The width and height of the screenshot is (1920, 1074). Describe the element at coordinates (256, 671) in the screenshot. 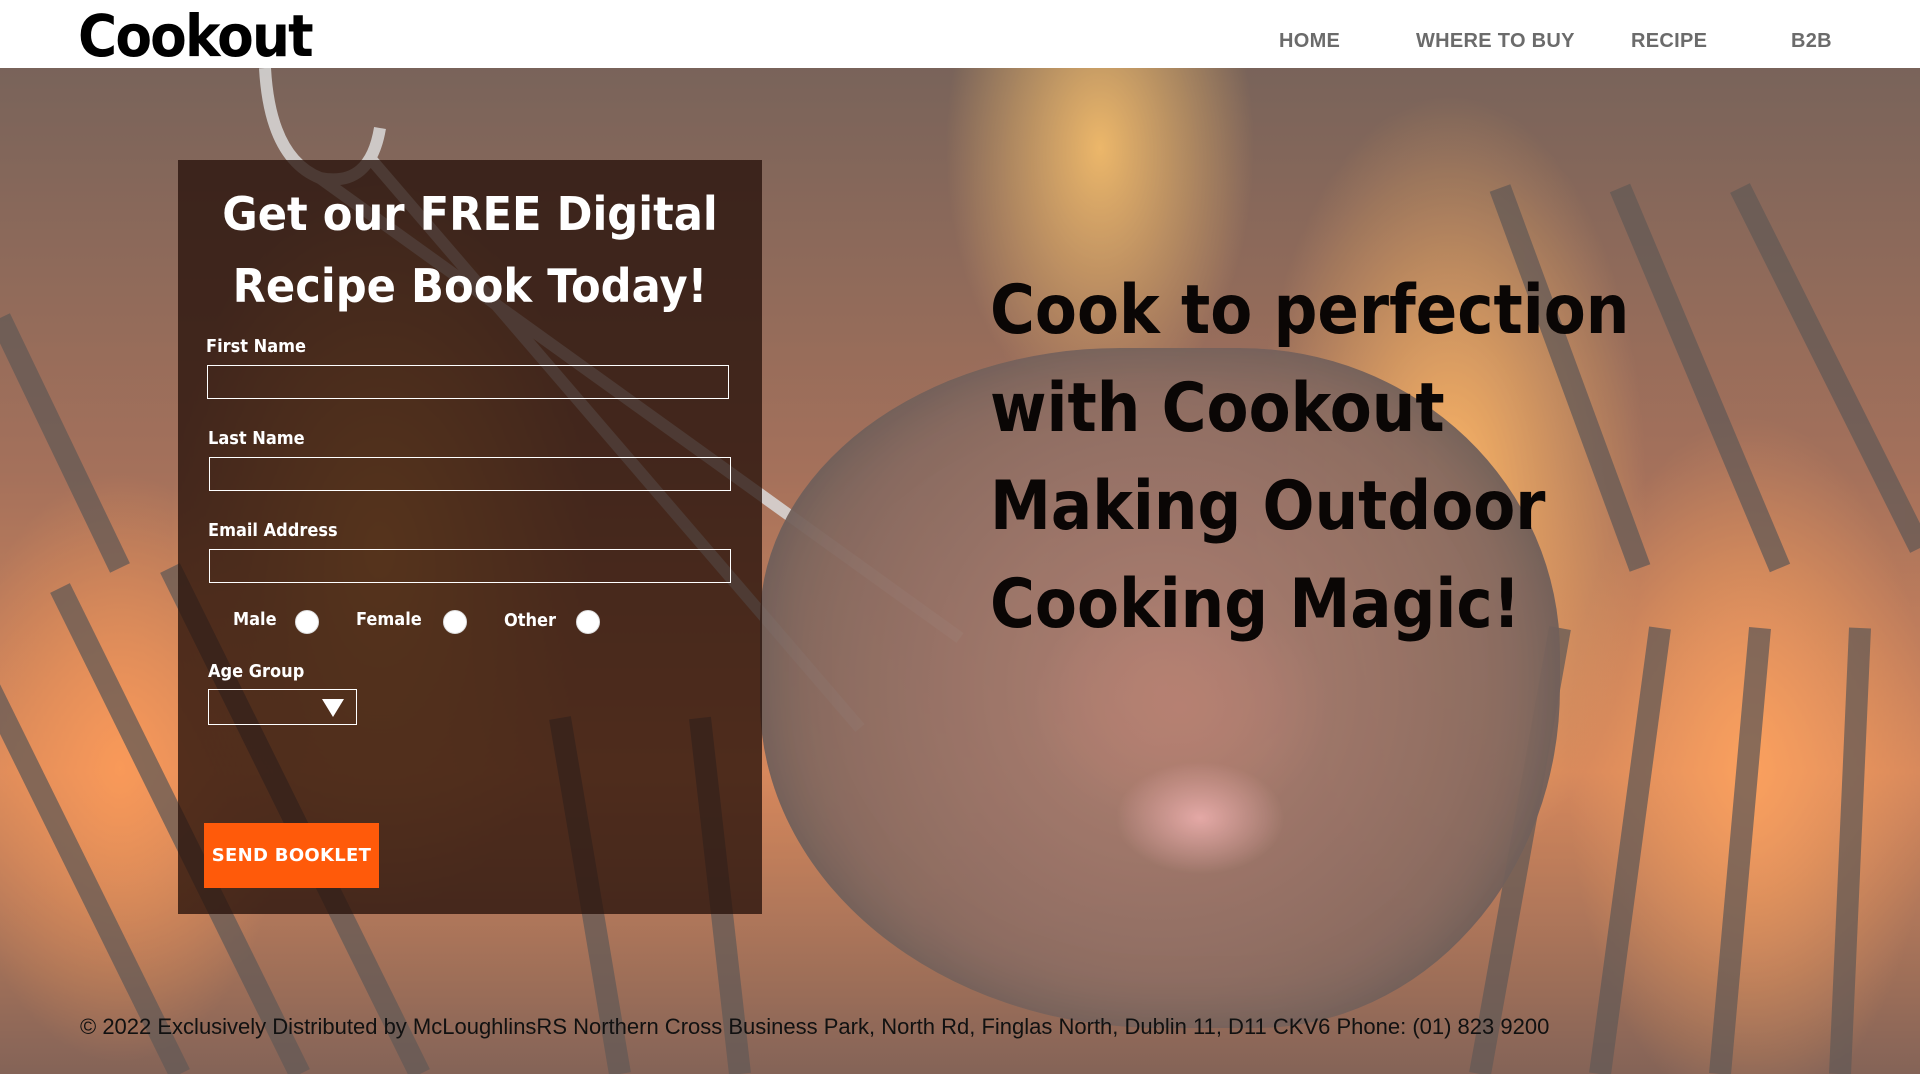

I see `age-group-label: Age Group` at that location.